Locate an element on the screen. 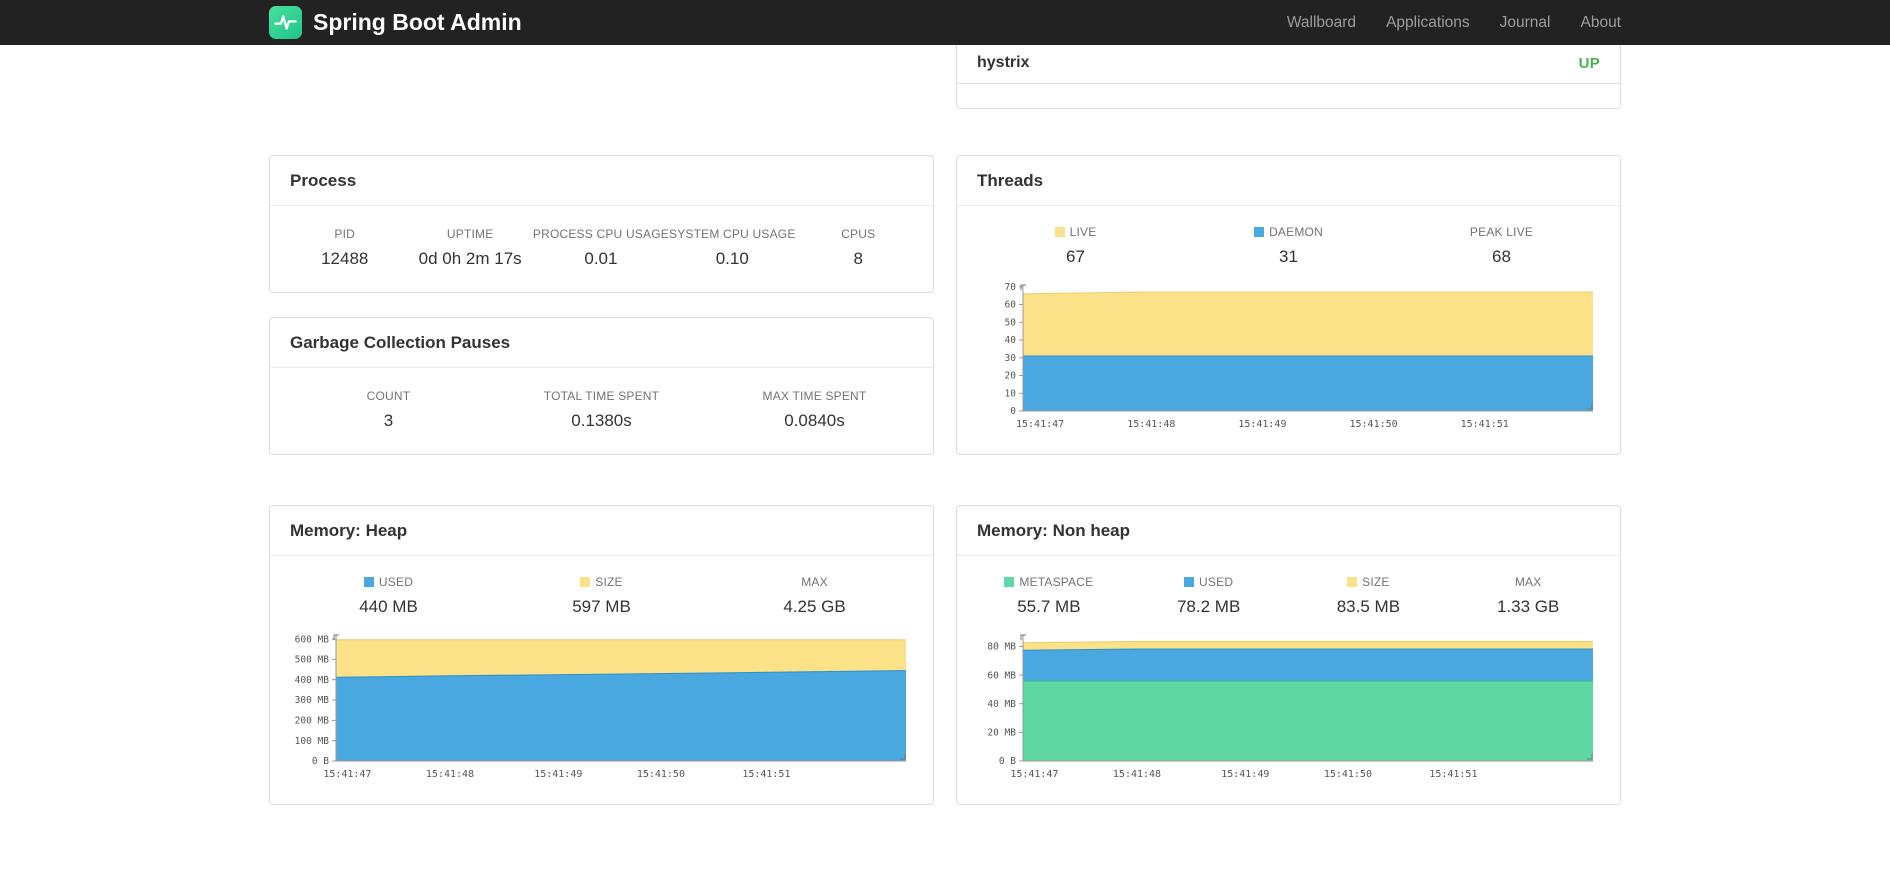 The image size is (1890, 892). nav-links: Wallboard Applications Journal About is located at coordinates (1454, 23).